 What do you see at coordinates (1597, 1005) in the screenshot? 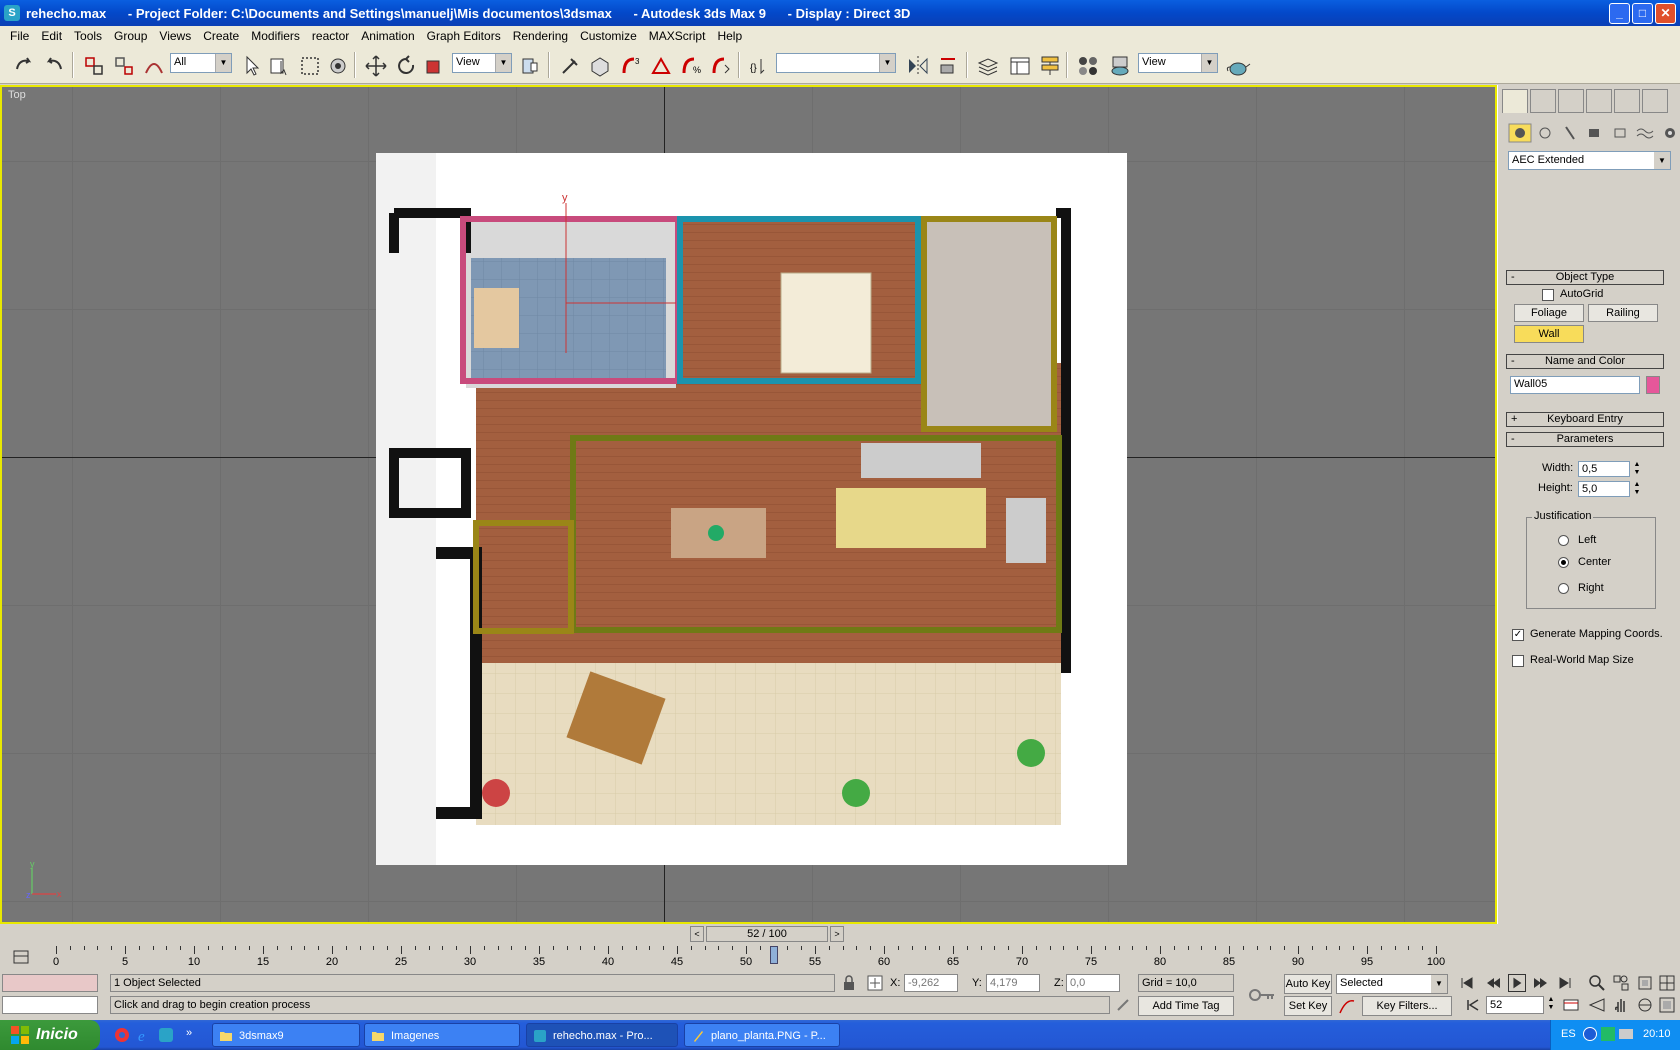
I see `field-of-view-icon` at bounding box center [1597, 1005].